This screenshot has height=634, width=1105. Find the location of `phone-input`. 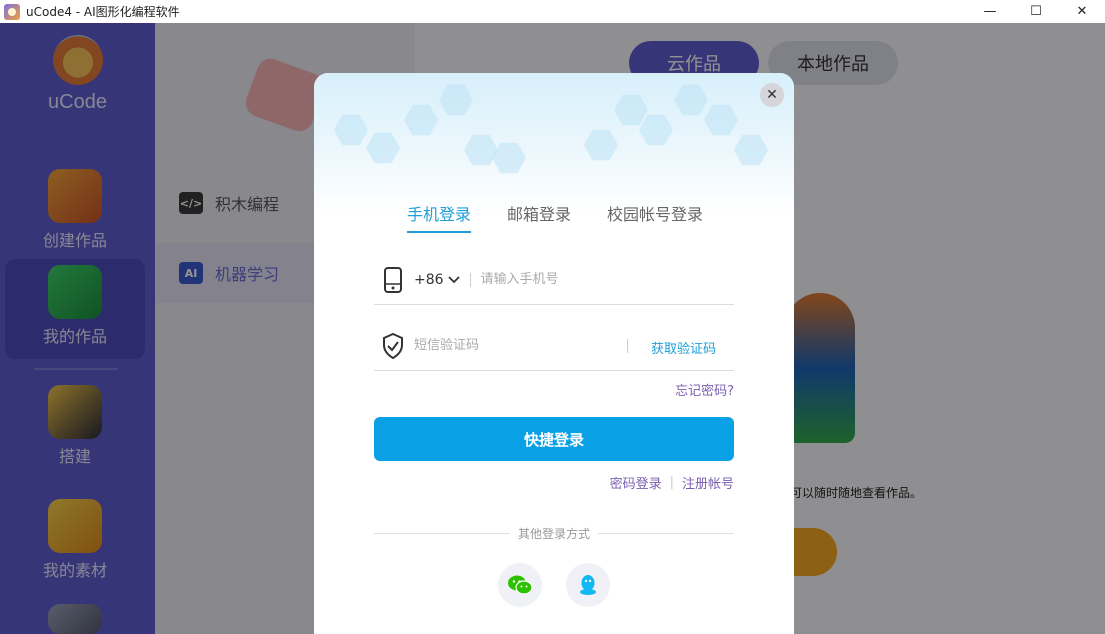

phone-input is located at coordinates (580, 279).